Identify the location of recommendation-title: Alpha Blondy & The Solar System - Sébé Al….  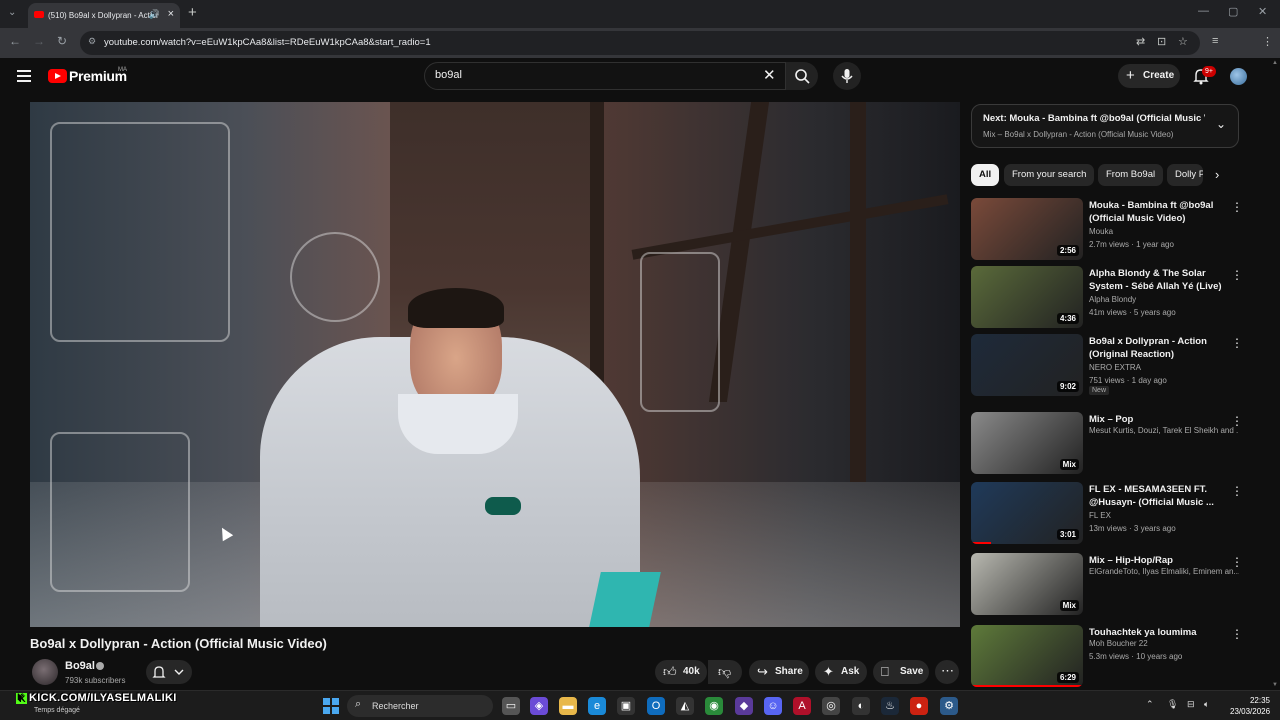
(1159, 280).